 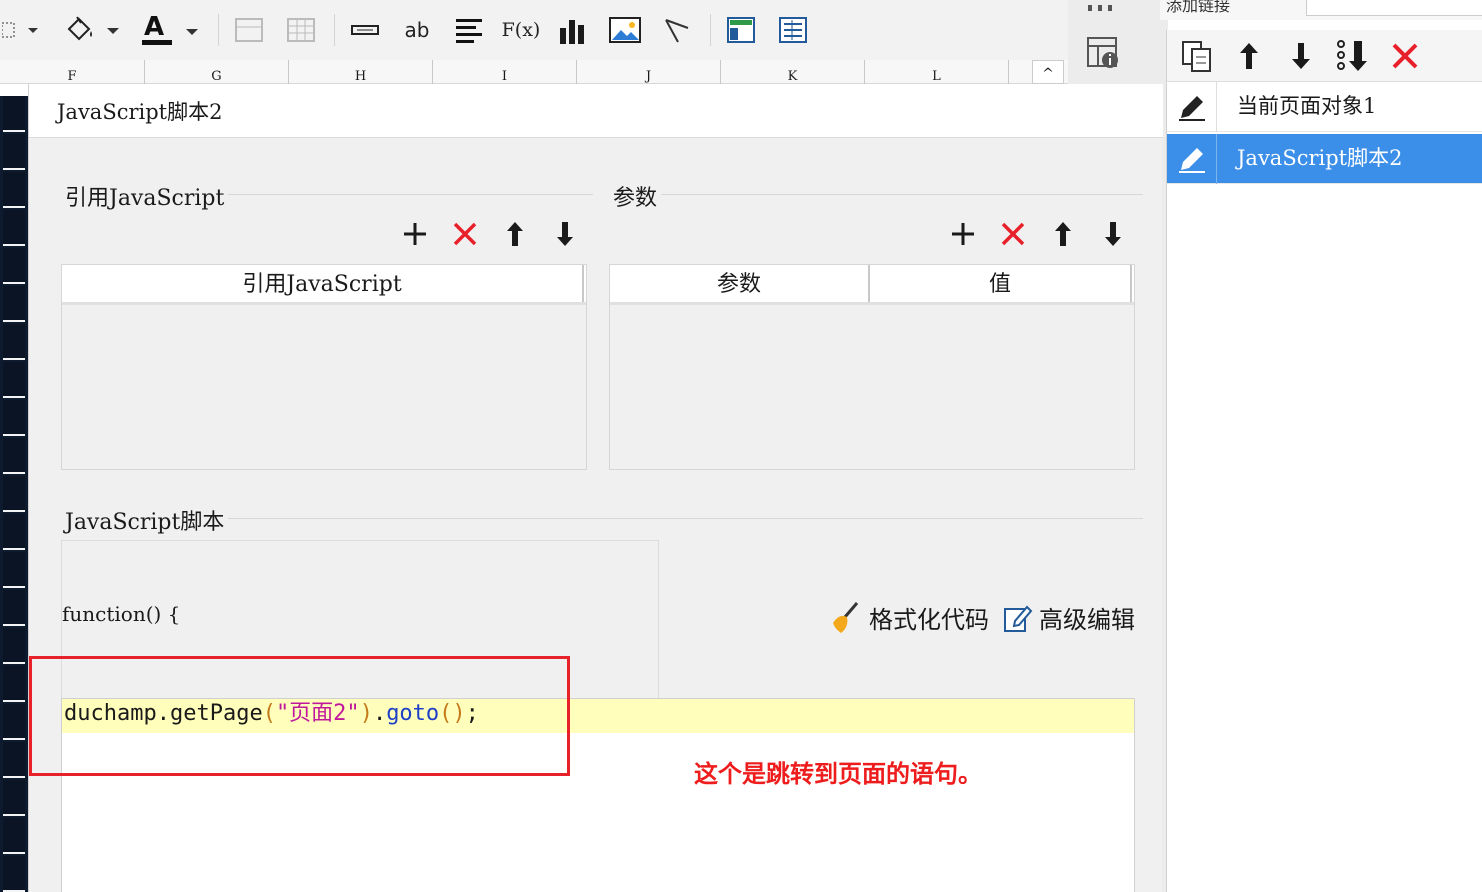 I want to click on section-divider, so click(x=876, y=194).